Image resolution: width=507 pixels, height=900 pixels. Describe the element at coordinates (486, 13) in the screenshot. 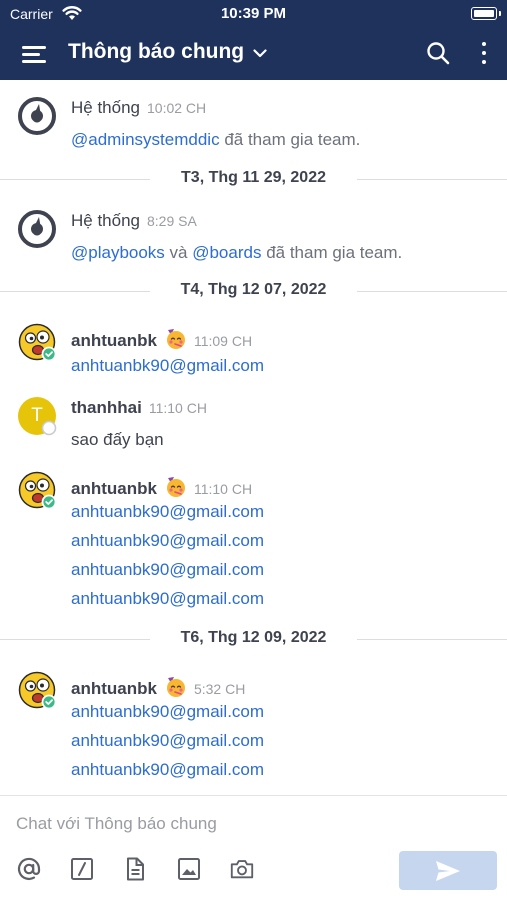

I see `battery-icon` at that location.